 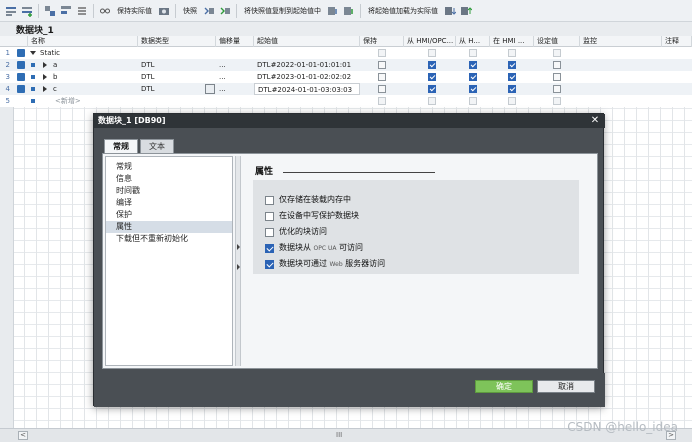 What do you see at coordinates (169, 239) in the screenshot?
I see `nav-item-download-no-reinit: 下载但不重新初始化` at bounding box center [169, 239].